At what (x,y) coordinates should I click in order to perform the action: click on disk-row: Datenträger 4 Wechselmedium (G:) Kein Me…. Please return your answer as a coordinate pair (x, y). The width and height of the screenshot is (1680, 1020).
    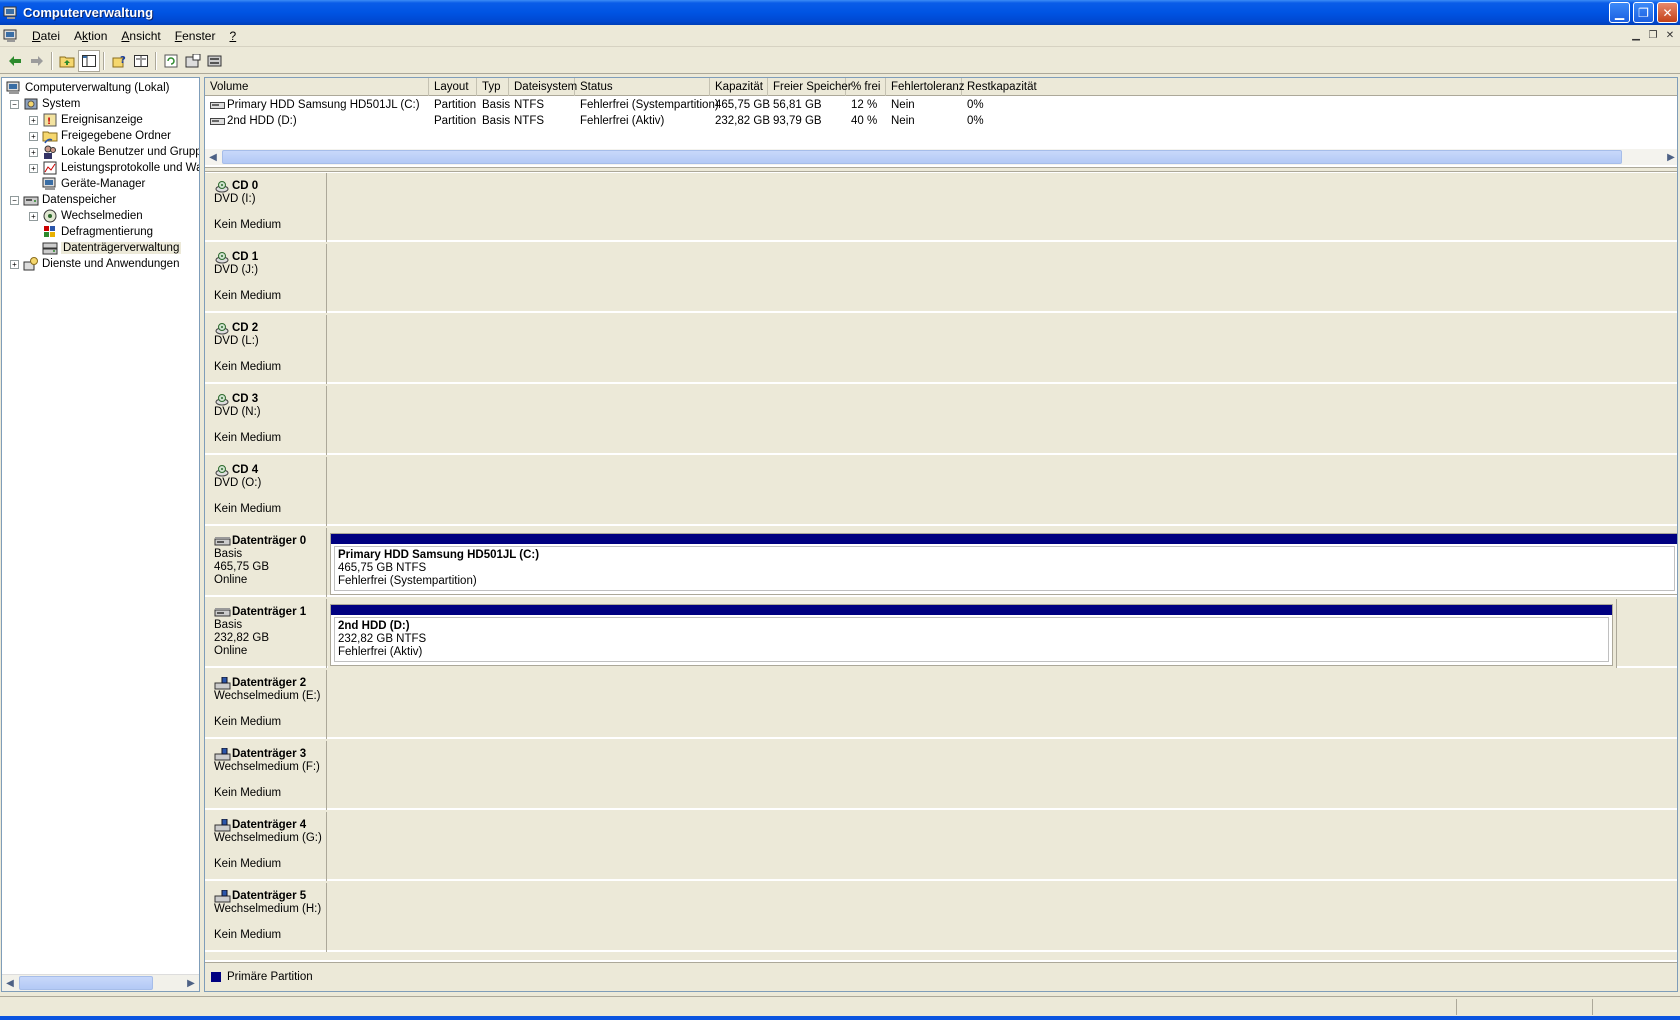
    Looking at the image, I should click on (941, 846).